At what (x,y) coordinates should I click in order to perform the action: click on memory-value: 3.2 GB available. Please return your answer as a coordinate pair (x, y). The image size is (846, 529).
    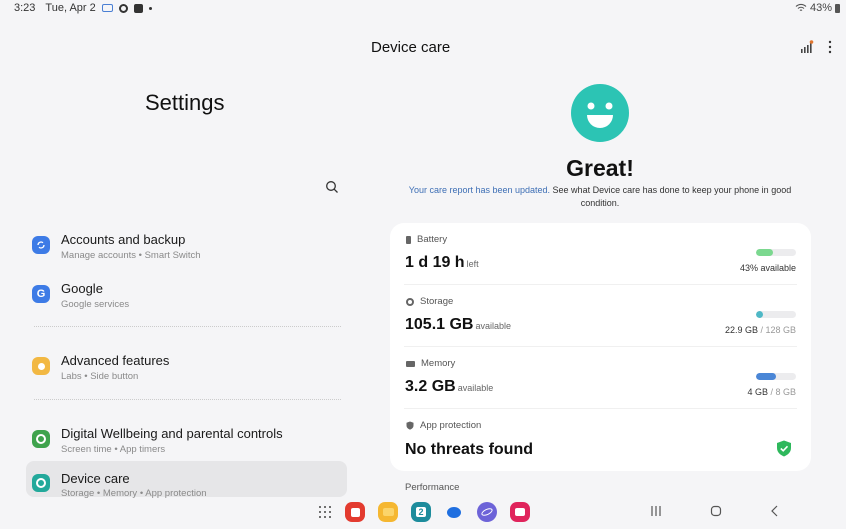
    Looking at the image, I should click on (449, 387).